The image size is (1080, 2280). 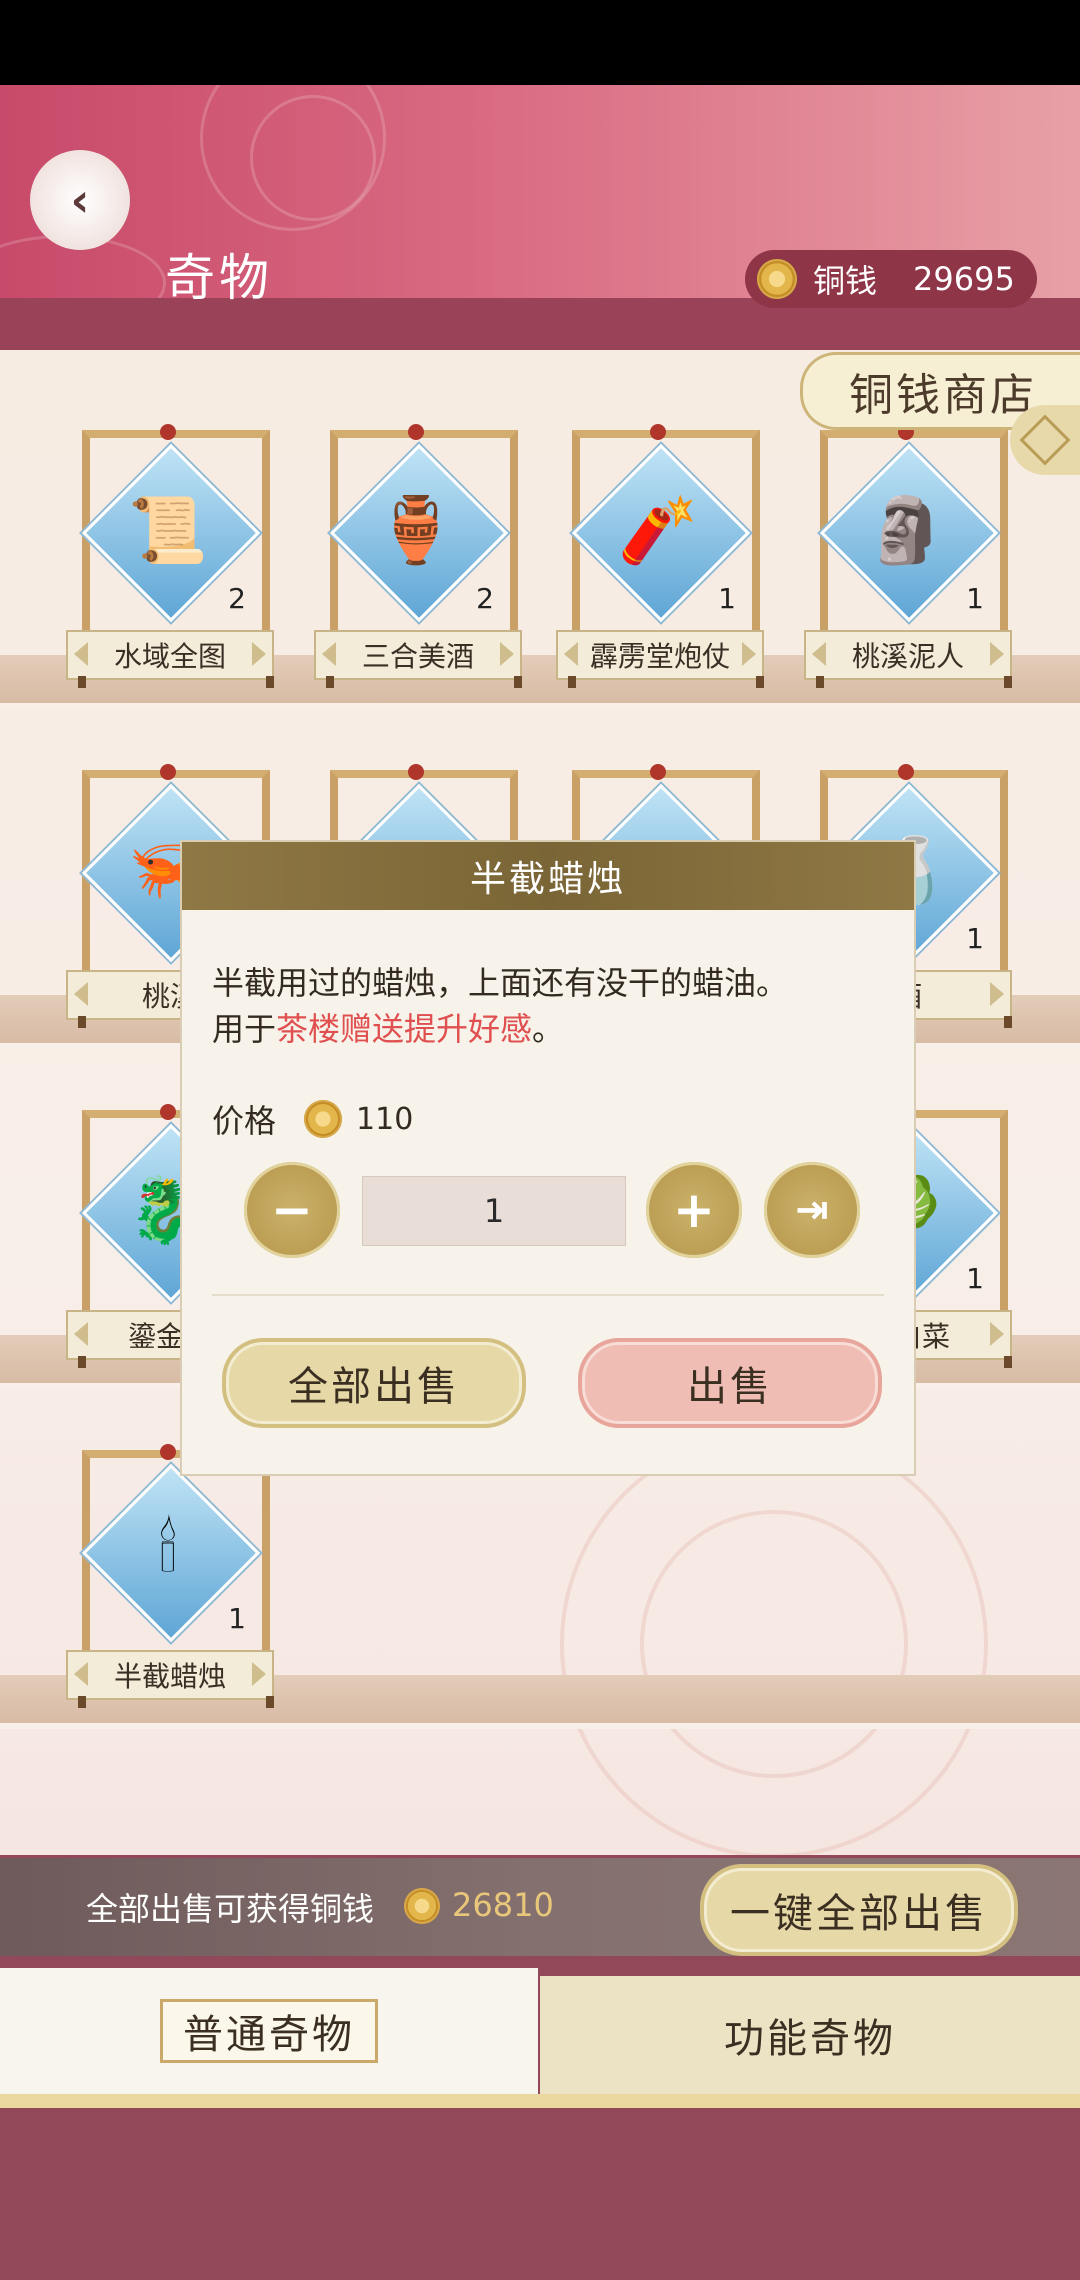 I want to click on item-card: 📜 2 水域全图, so click(x=170, y=555).